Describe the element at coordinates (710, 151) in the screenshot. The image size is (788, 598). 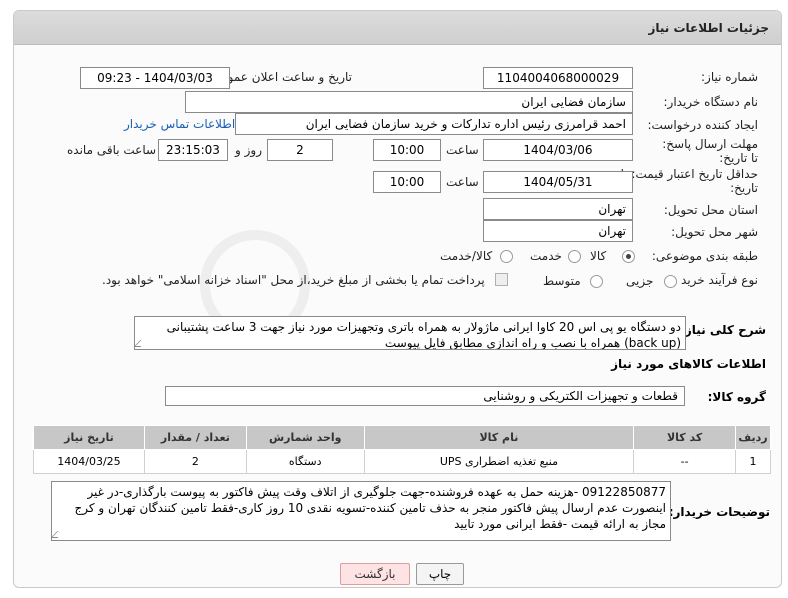
I see `deadline-label: مهلت ارسال پاسخ: تا تاریخ:` at that location.